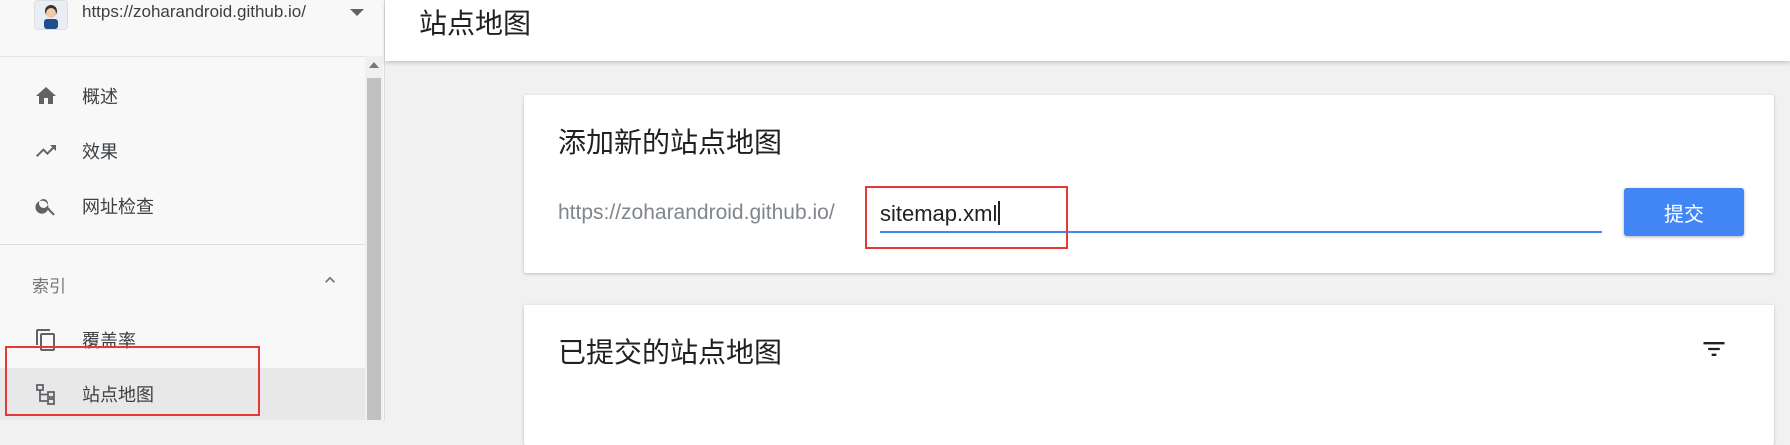  What do you see at coordinates (182, 28) in the screenshot?
I see `property-selector: https://zoharandroid.github.io/` at bounding box center [182, 28].